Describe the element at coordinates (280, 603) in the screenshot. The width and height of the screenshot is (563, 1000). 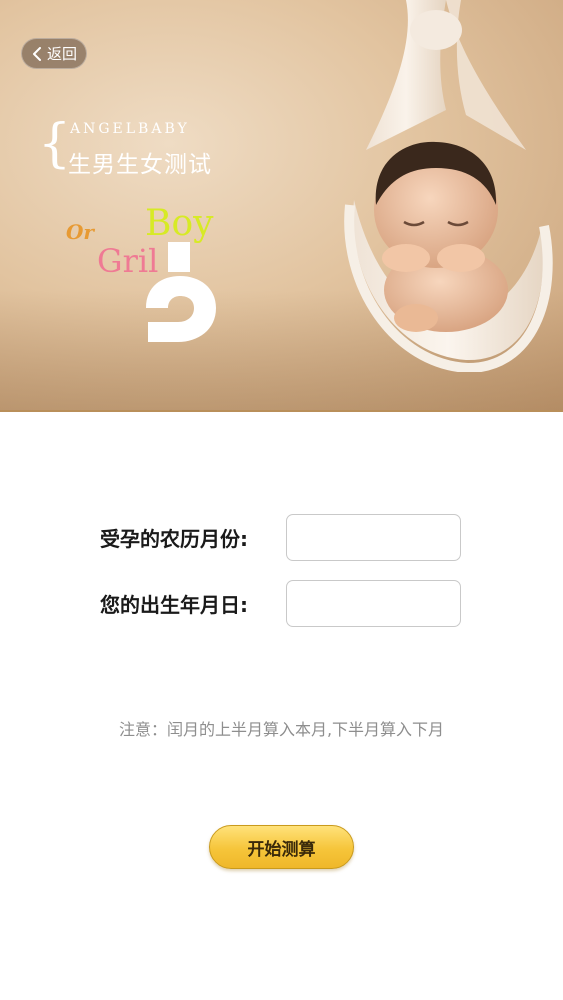
I see `birth-date-row: 您的出生年月日:` at that location.